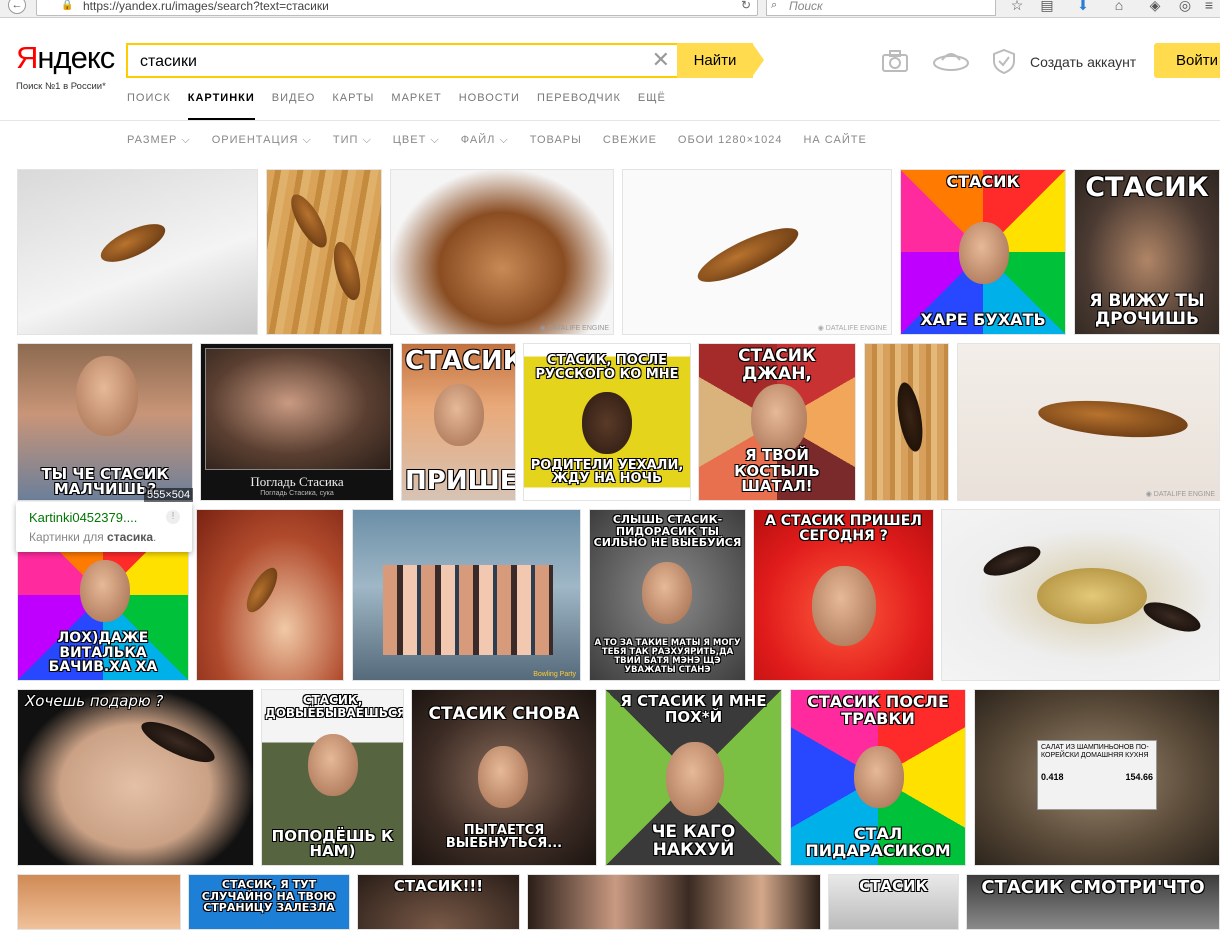 The image size is (1220, 930). Describe the element at coordinates (878, 710) in the screenshot. I see `meme-caption: СТАСИК ПОСЛЕ ТРАВКИ` at that location.